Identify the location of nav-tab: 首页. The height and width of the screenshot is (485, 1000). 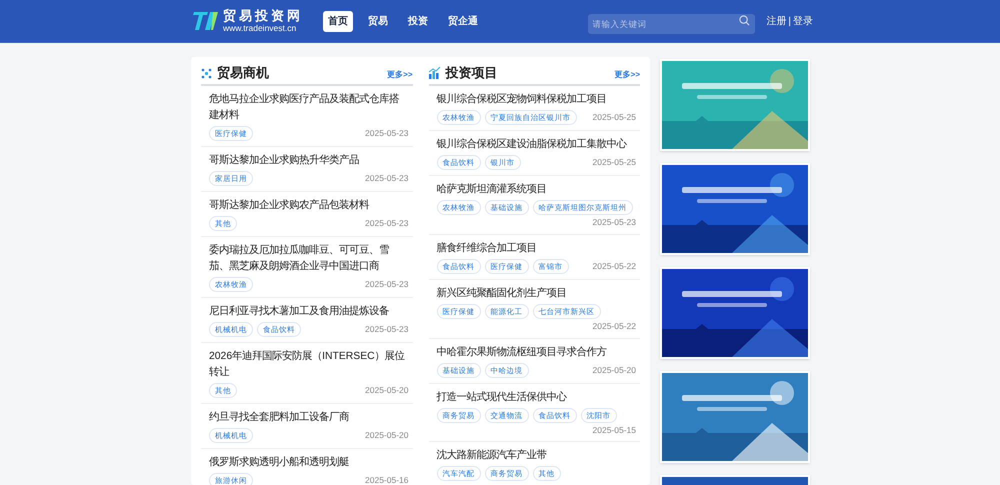
(338, 21).